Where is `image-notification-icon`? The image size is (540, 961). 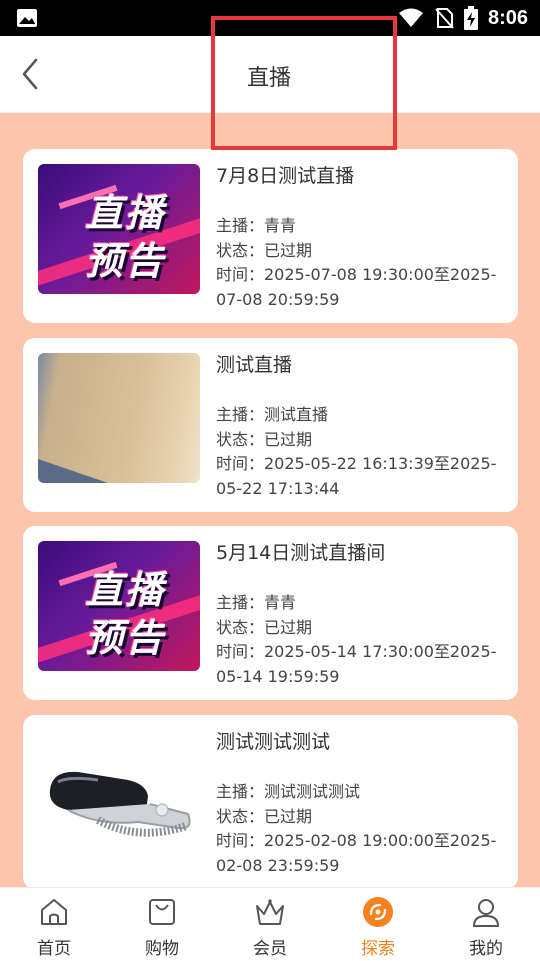
image-notification-icon is located at coordinates (27, 18).